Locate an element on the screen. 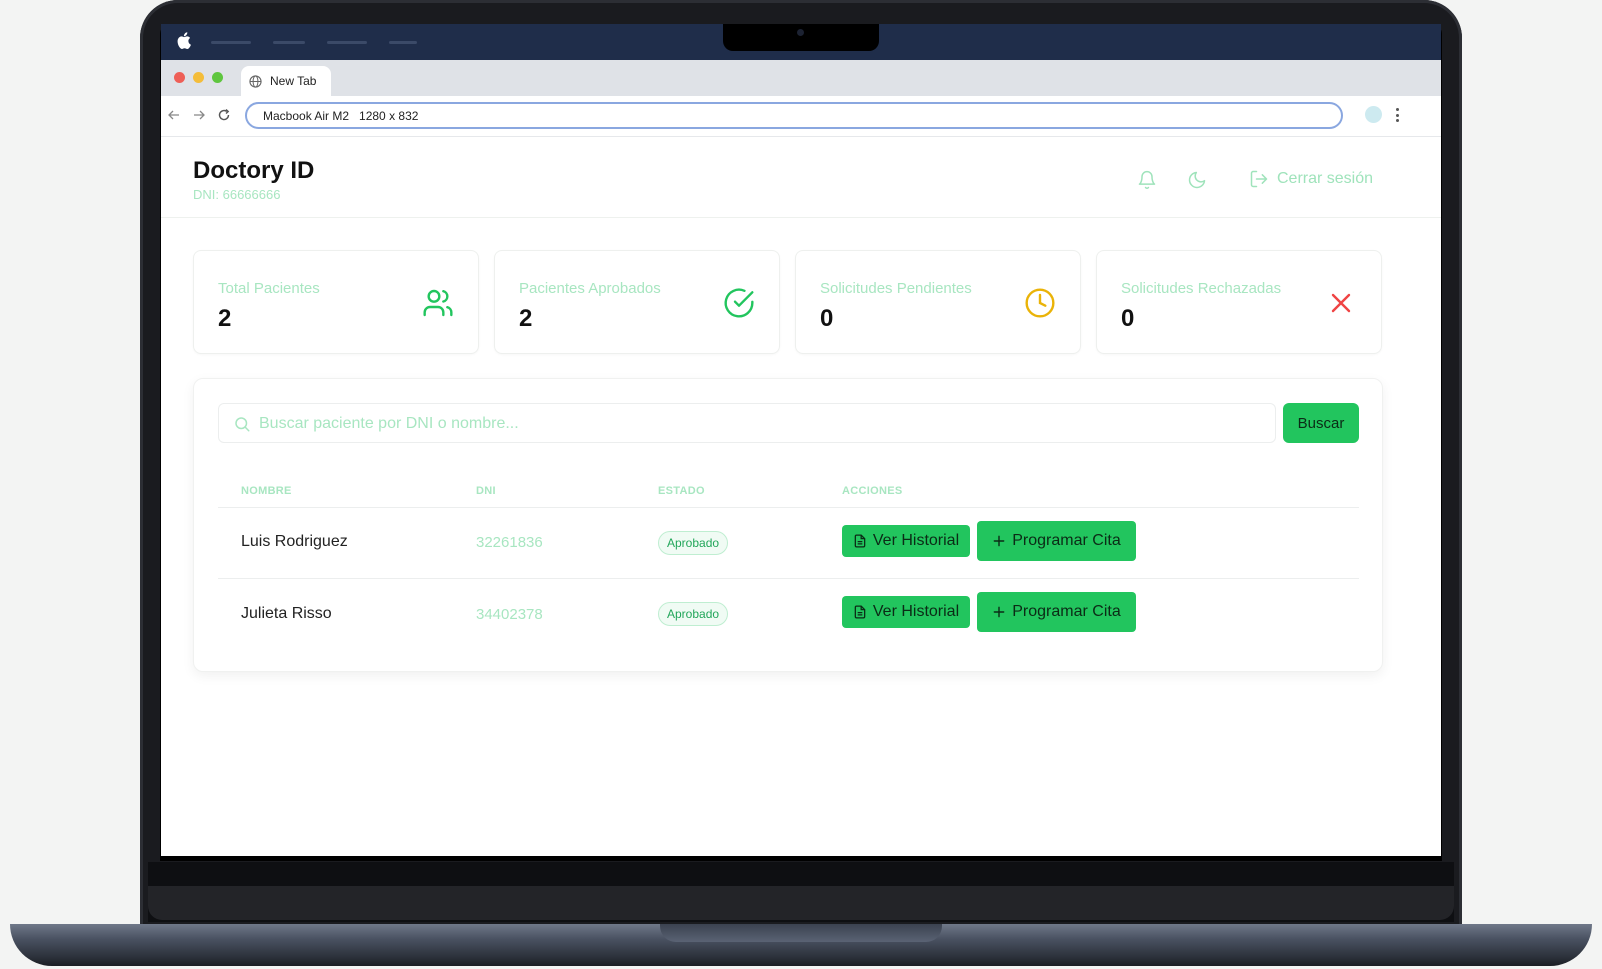 Image resolution: width=1602 pixels, height=969 pixels. browser-toolbar: Macbook Air M2 1280 x 832 is located at coordinates (801, 116).